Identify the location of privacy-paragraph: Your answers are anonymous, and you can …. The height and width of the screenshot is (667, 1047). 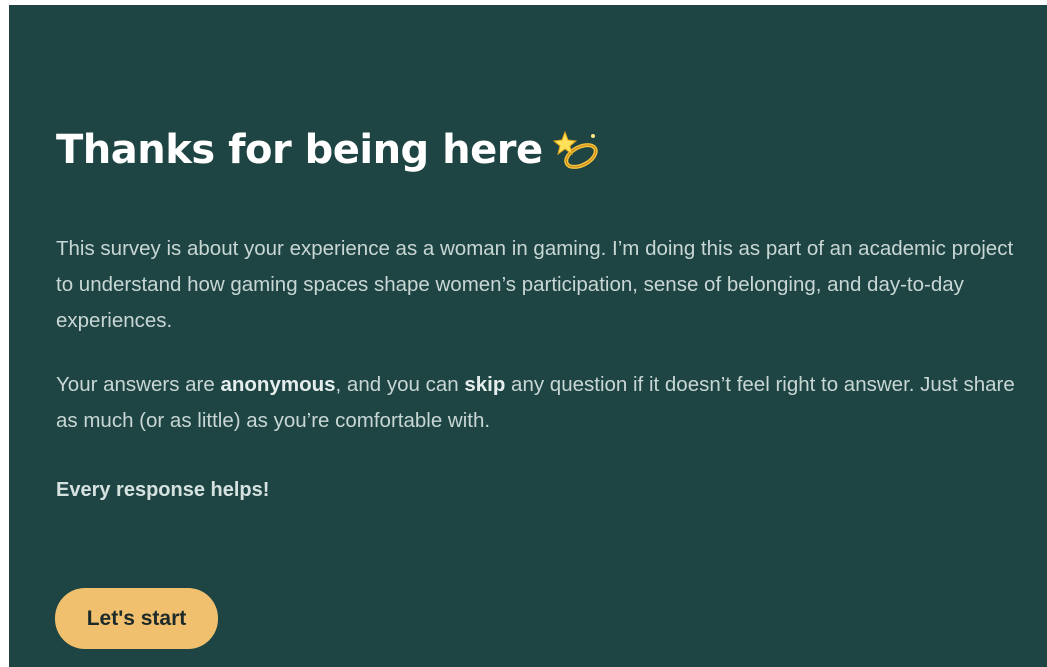
(536, 403).